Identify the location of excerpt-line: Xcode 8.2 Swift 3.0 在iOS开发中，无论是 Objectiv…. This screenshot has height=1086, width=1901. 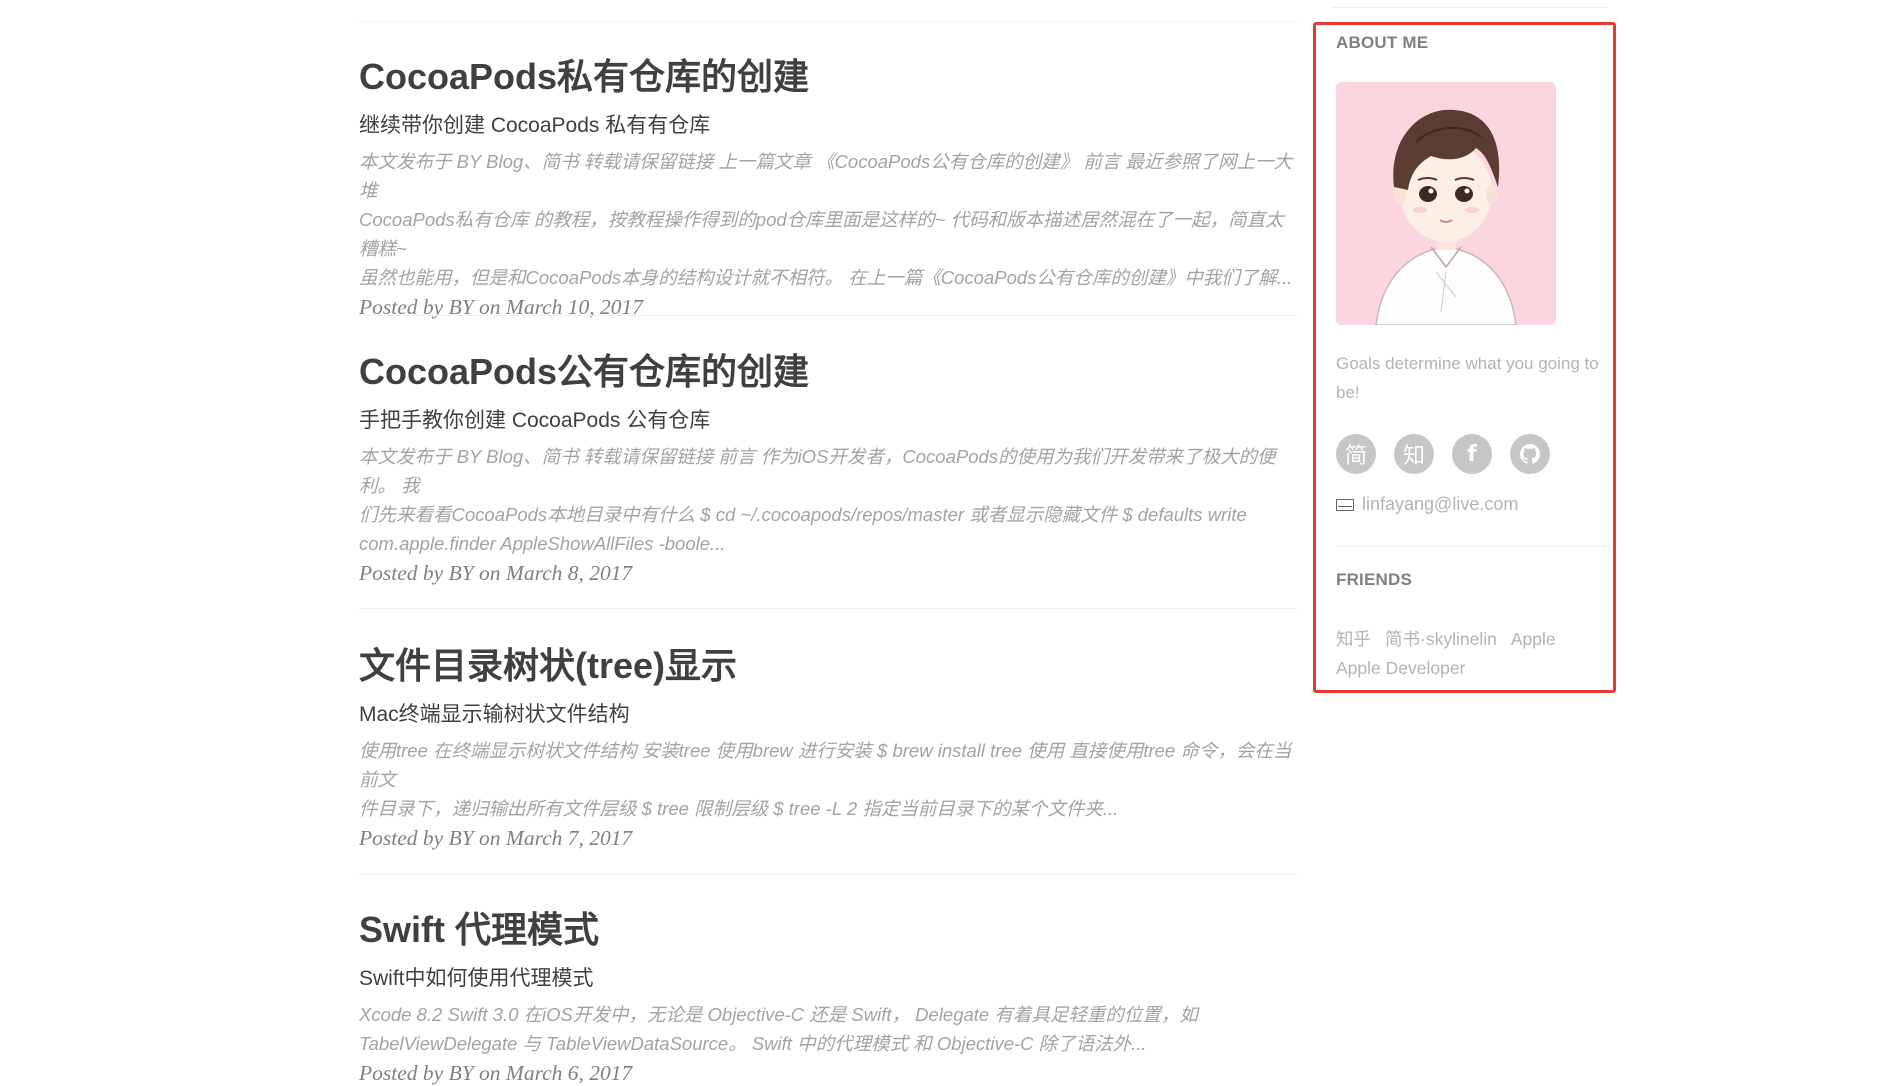
(778, 1015).